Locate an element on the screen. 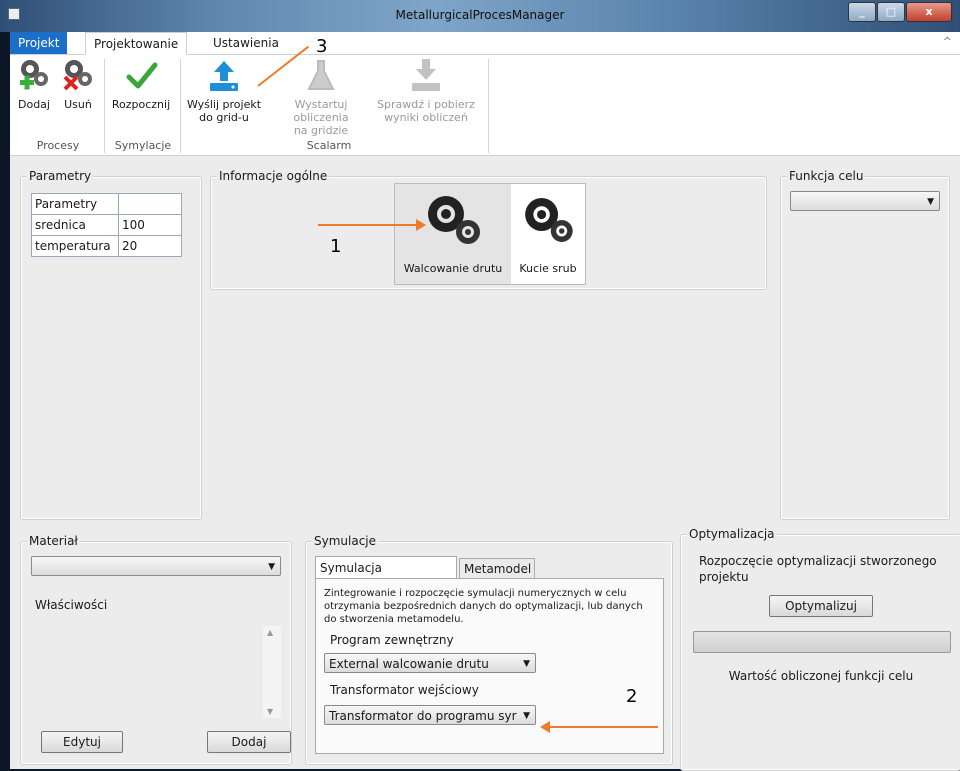 The image size is (960, 771). process-label: Walcowanie drutu is located at coordinates (453, 268).